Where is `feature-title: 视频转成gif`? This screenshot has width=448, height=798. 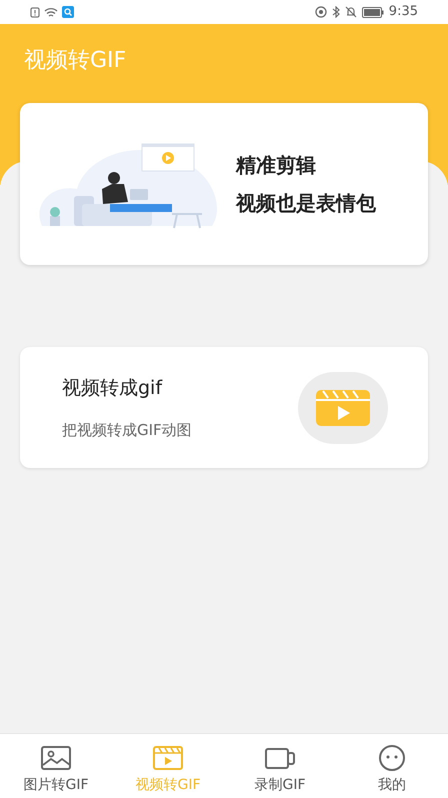 feature-title: 视频转成gif is located at coordinates (113, 388).